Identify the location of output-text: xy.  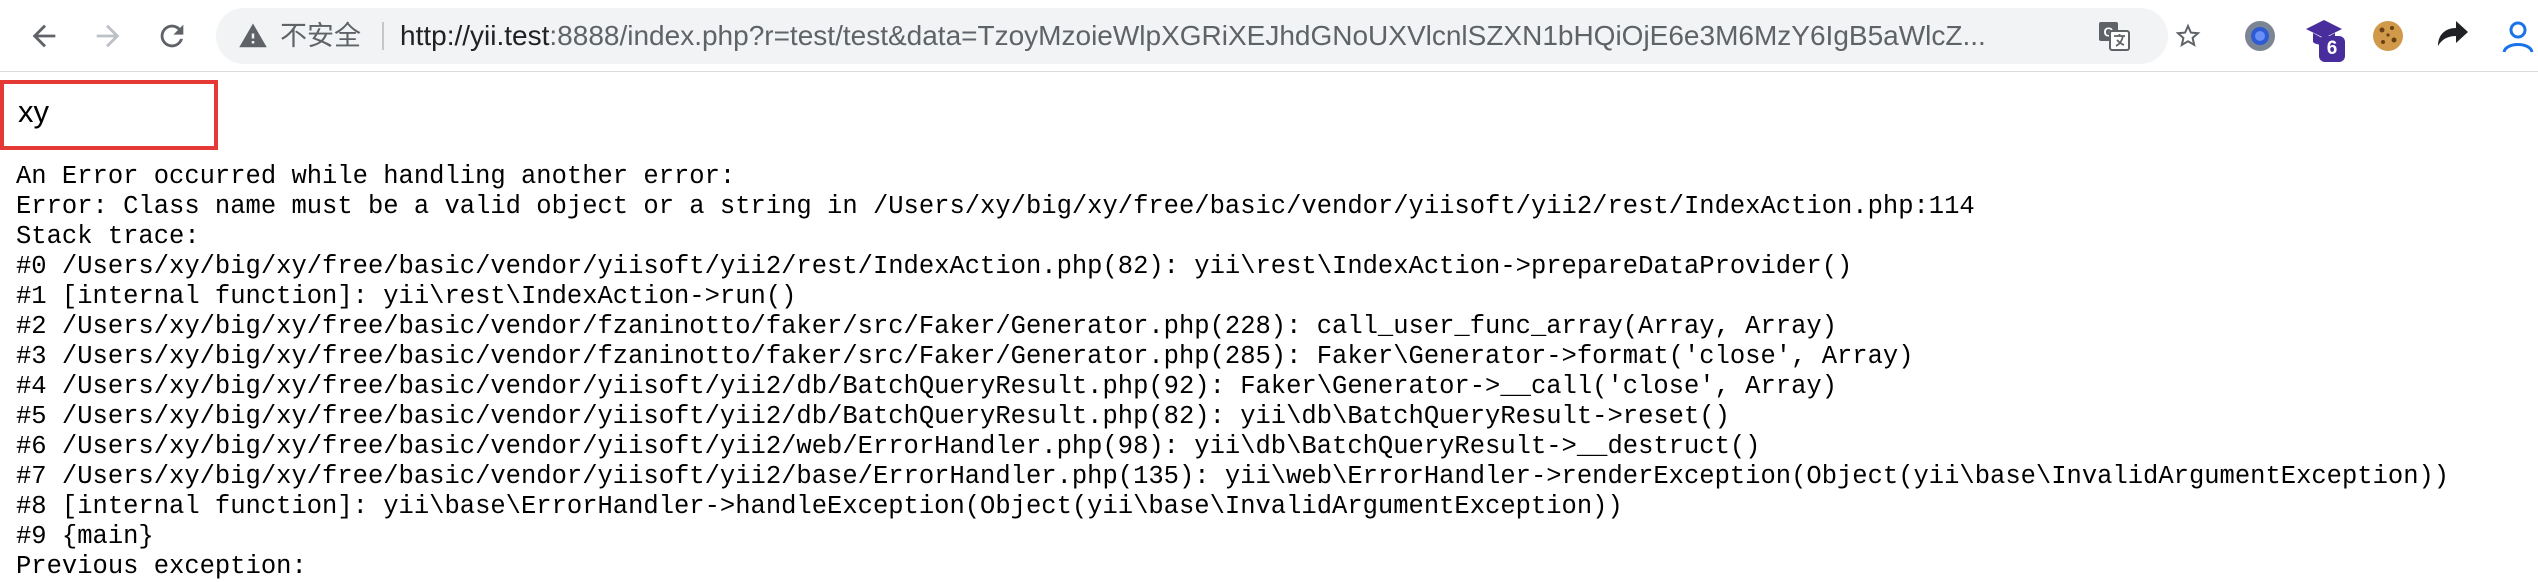
(33, 111).